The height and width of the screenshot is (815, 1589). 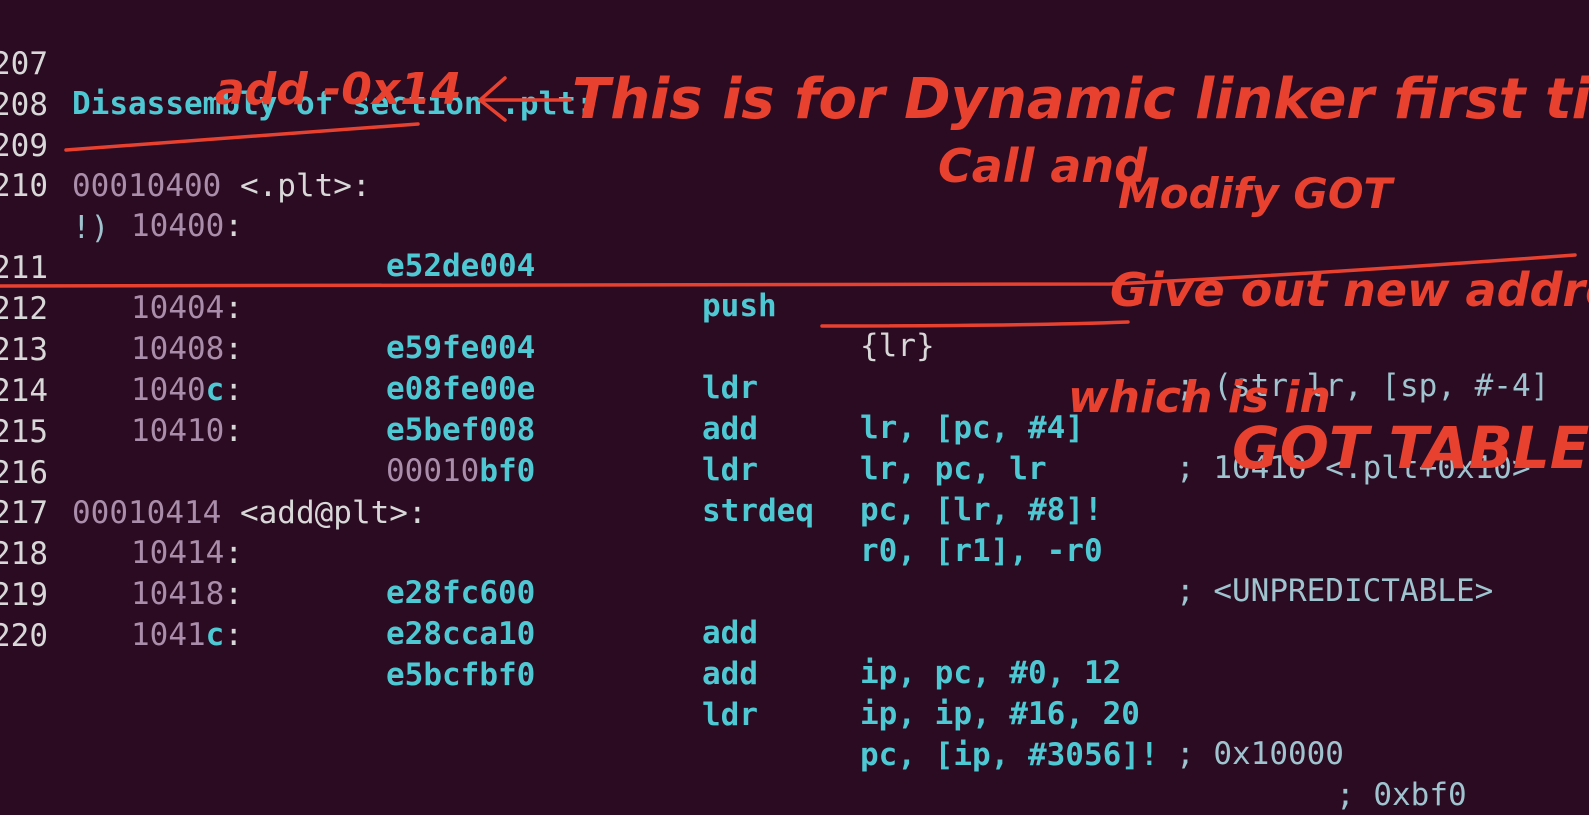 I want to click on instruction-hex: e08fe00e, so click(x=461, y=389).